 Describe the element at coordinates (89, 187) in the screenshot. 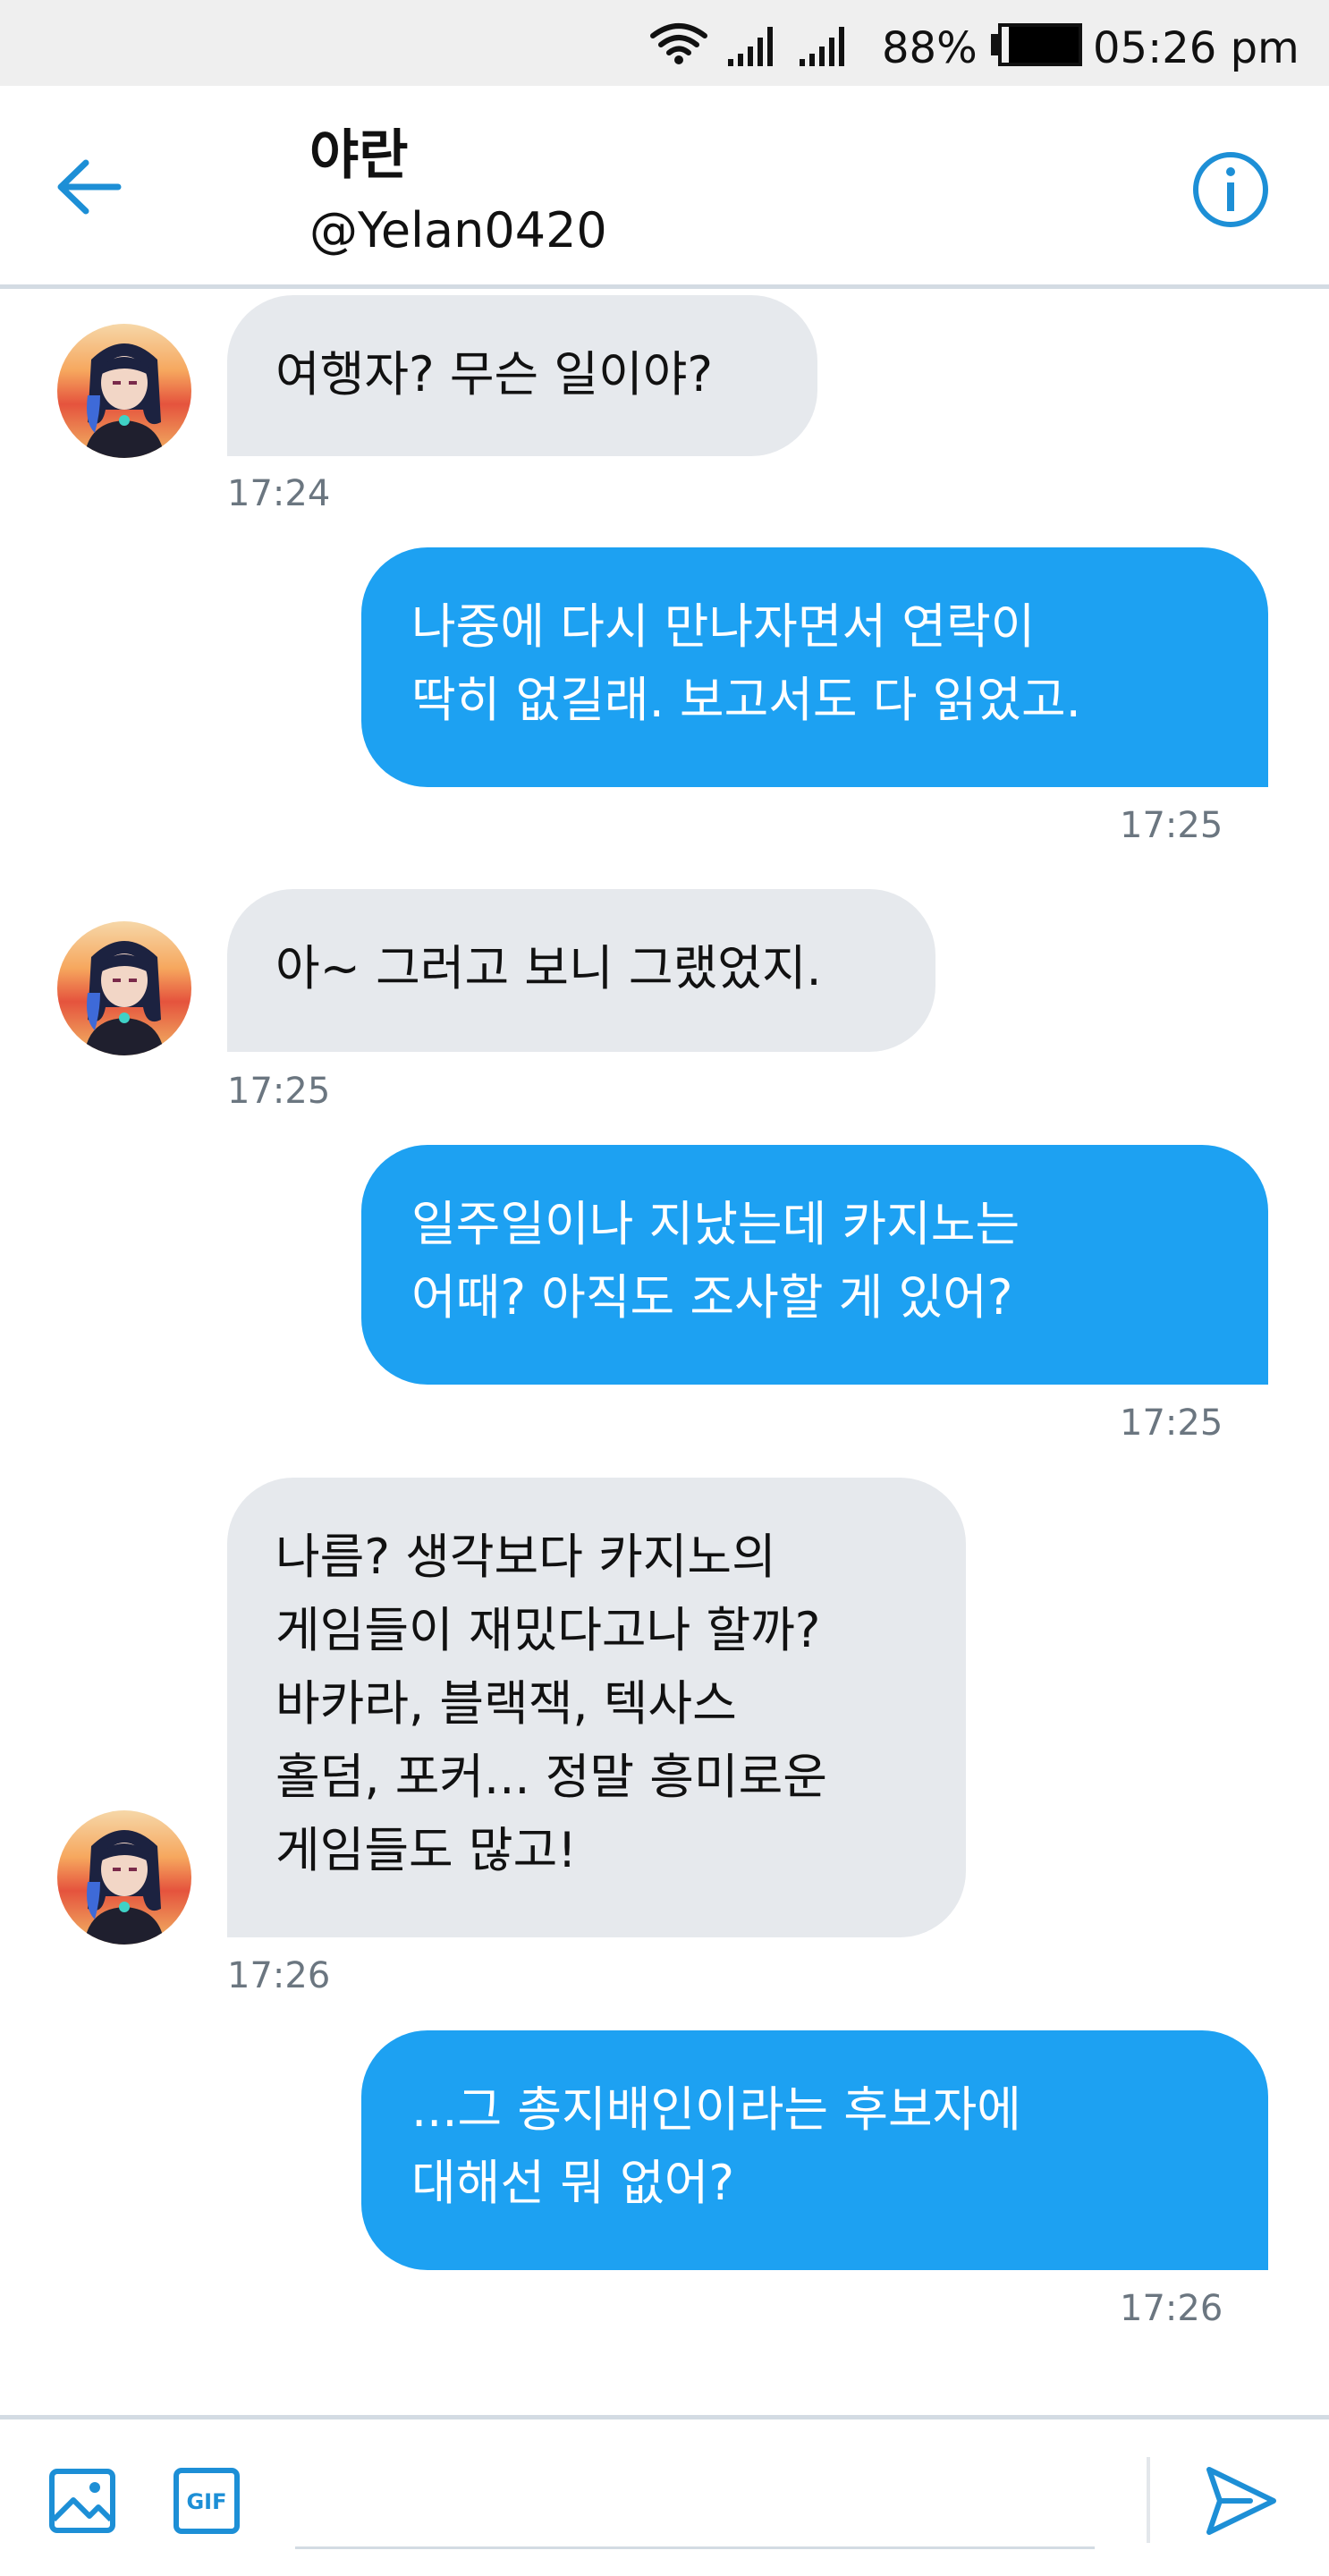

I see `back-arrow-icon` at that location.